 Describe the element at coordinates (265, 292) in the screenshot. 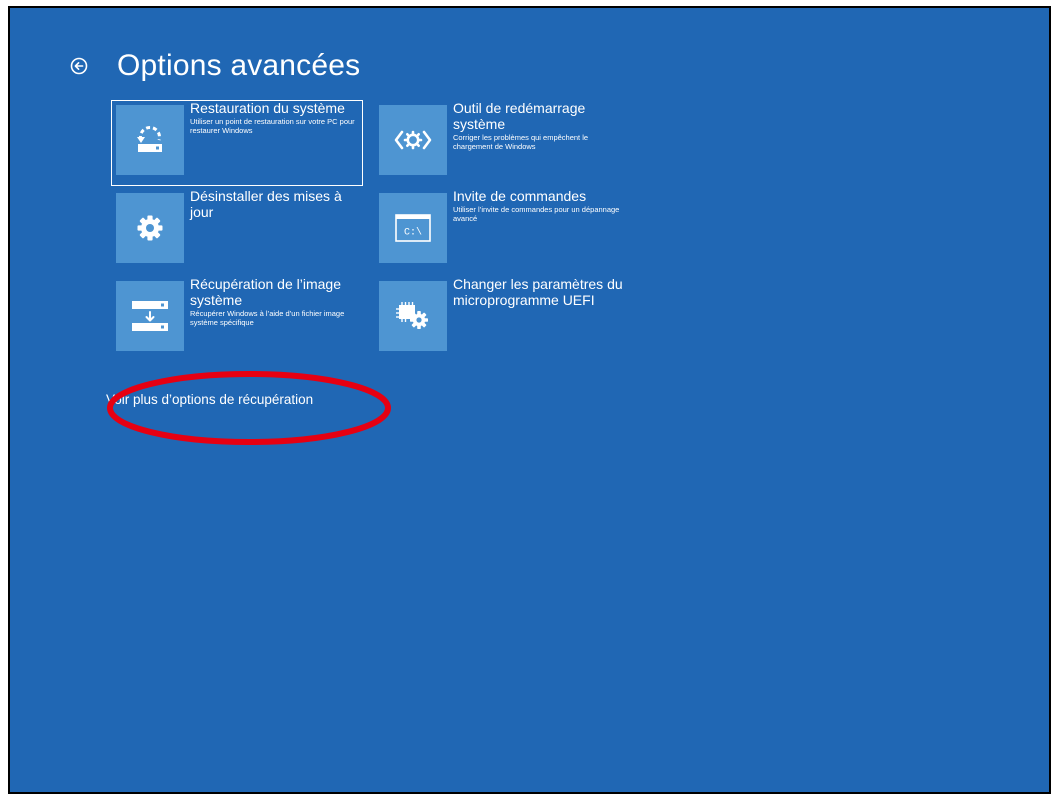

I see `tile-title: Récupération de l’image système` at that location.